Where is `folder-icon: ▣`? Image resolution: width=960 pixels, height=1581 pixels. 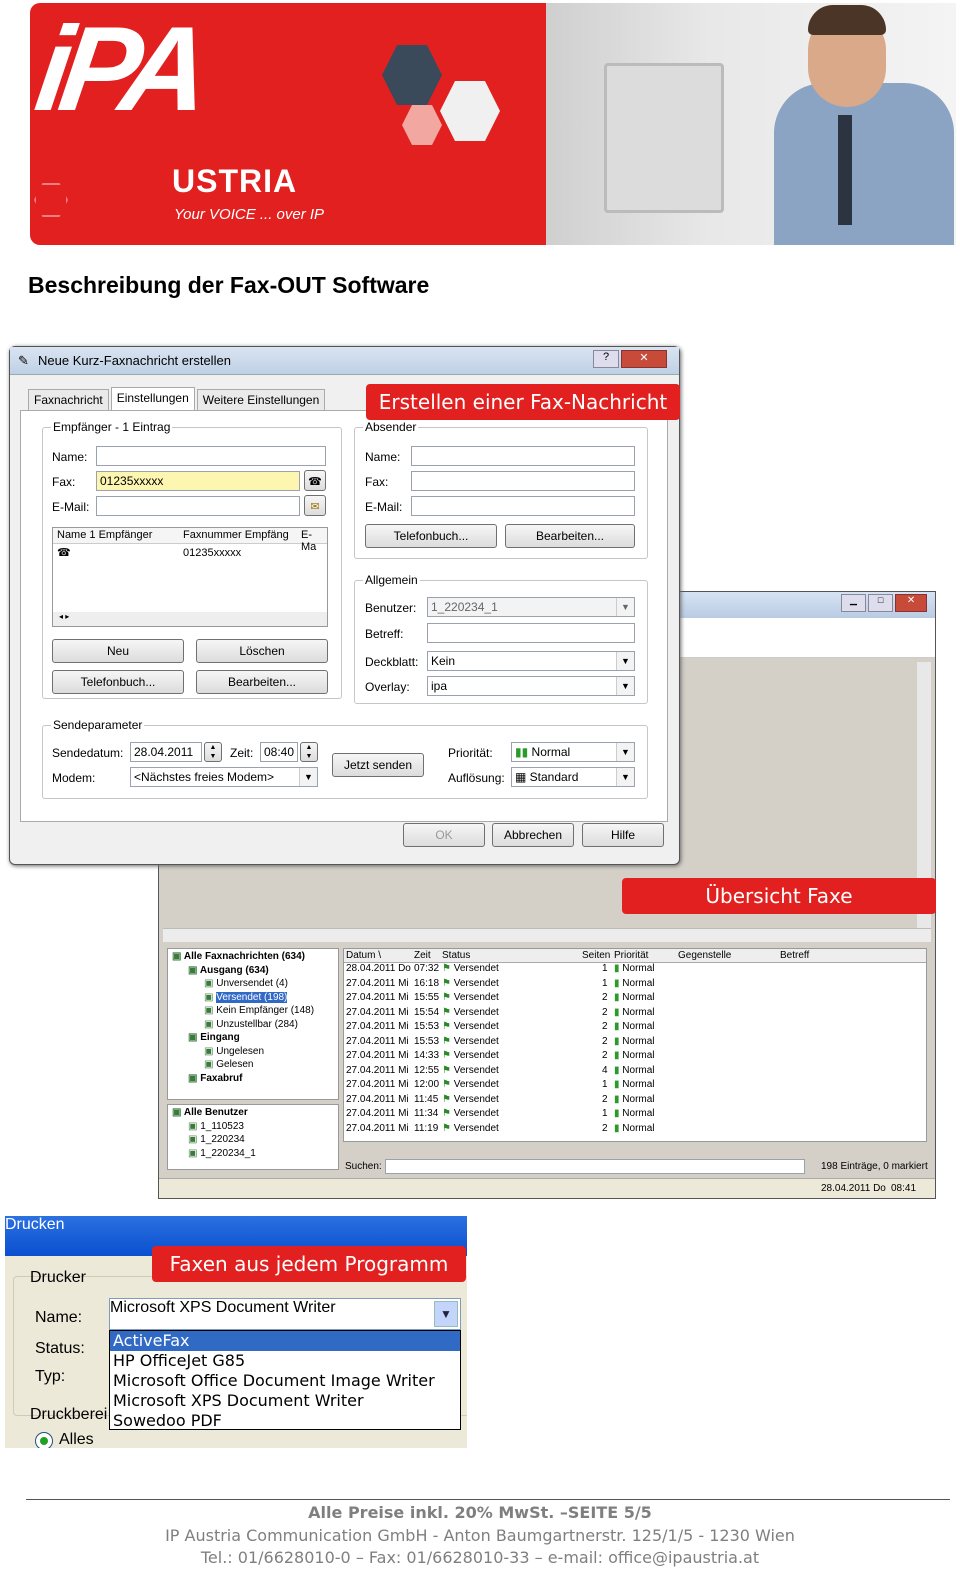
folder-icon: ▣ is located at coordinates (178, 1112).